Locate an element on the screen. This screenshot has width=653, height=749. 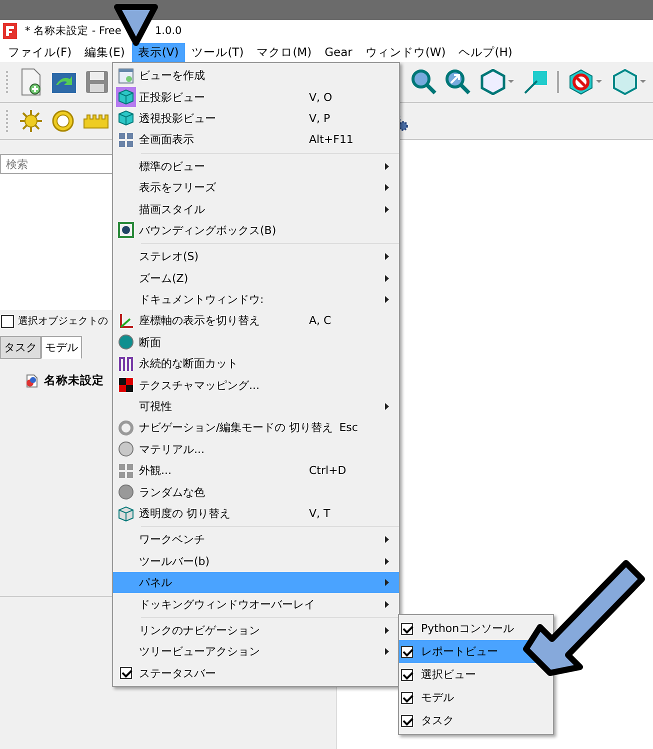
navigation-icon is located at coordinates (126, 428).